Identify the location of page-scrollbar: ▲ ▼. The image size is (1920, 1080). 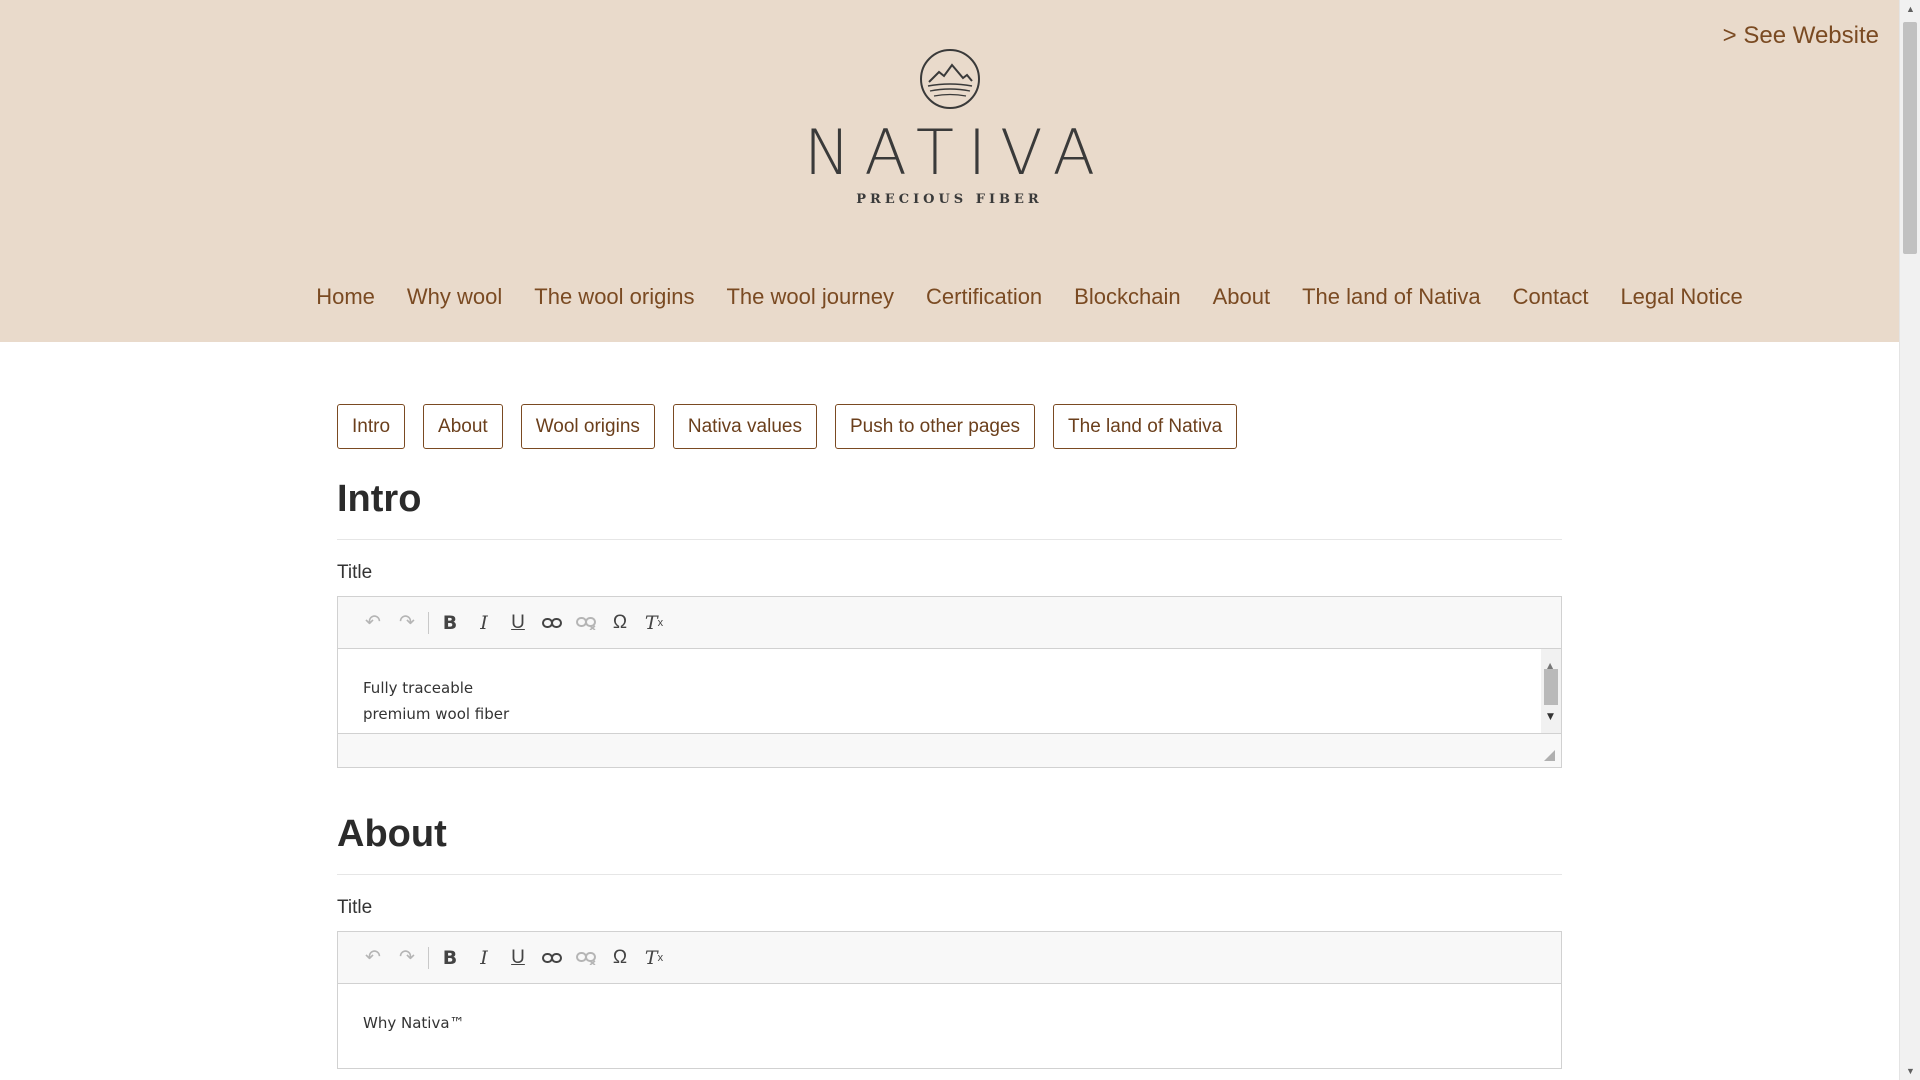
(1909, 540).